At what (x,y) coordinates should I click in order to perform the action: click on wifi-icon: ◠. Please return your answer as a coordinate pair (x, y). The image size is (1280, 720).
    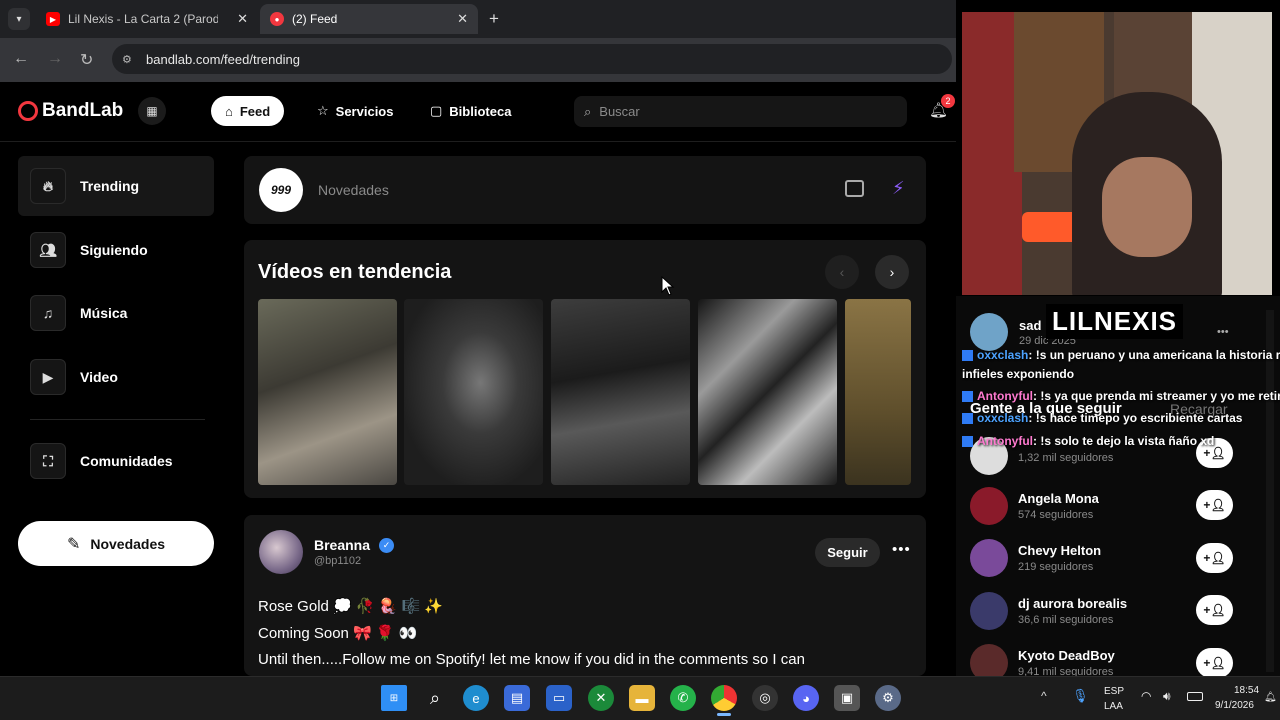
    Looking at the image, I should click on (1146, 696).